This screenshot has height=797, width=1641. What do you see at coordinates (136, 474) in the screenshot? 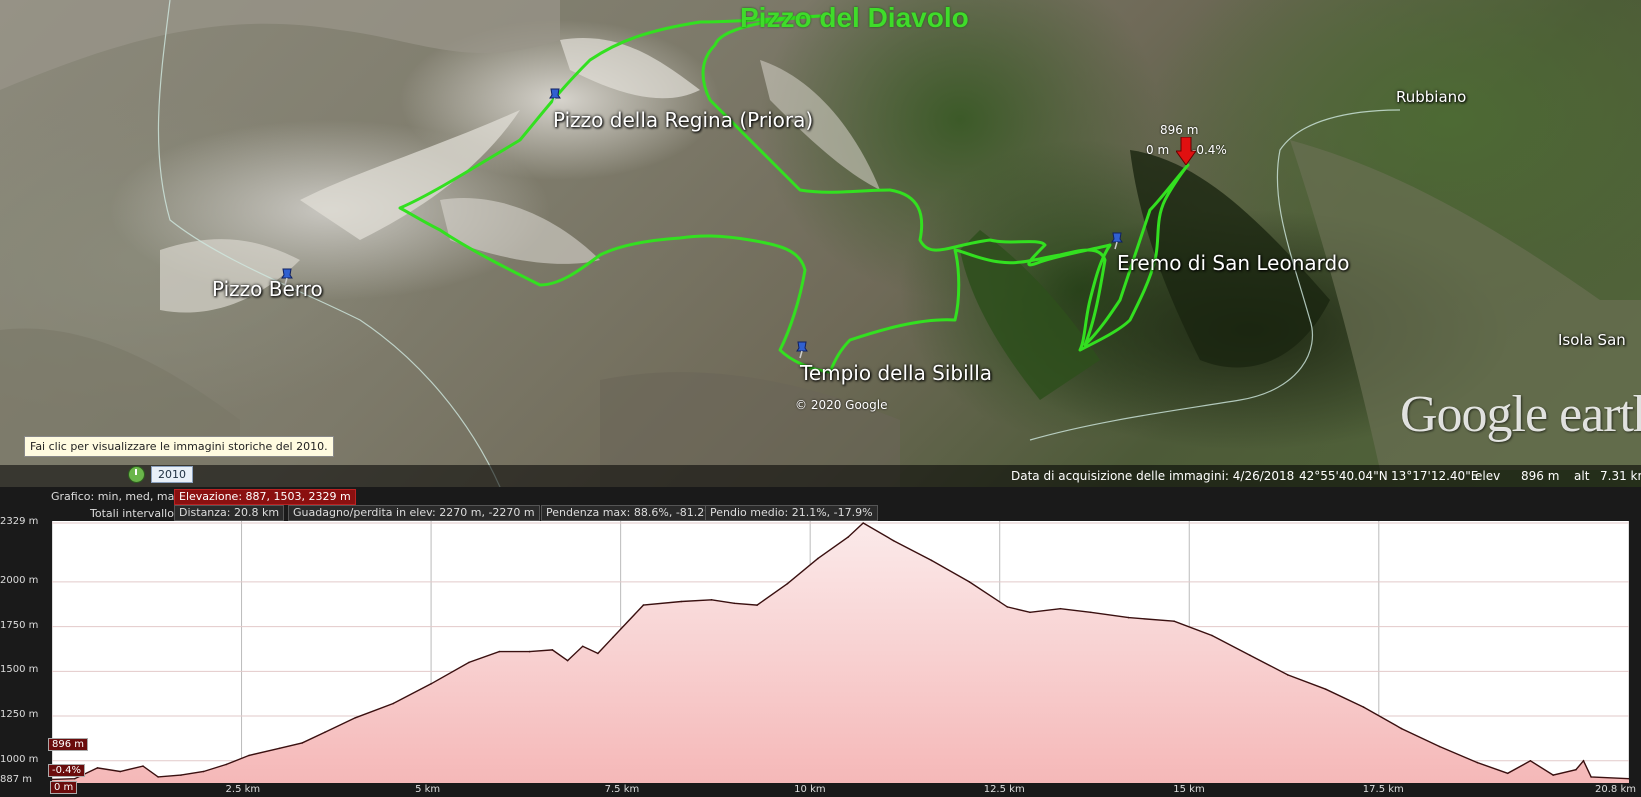
I see `clock-icon` at bounding box center [136, 474].